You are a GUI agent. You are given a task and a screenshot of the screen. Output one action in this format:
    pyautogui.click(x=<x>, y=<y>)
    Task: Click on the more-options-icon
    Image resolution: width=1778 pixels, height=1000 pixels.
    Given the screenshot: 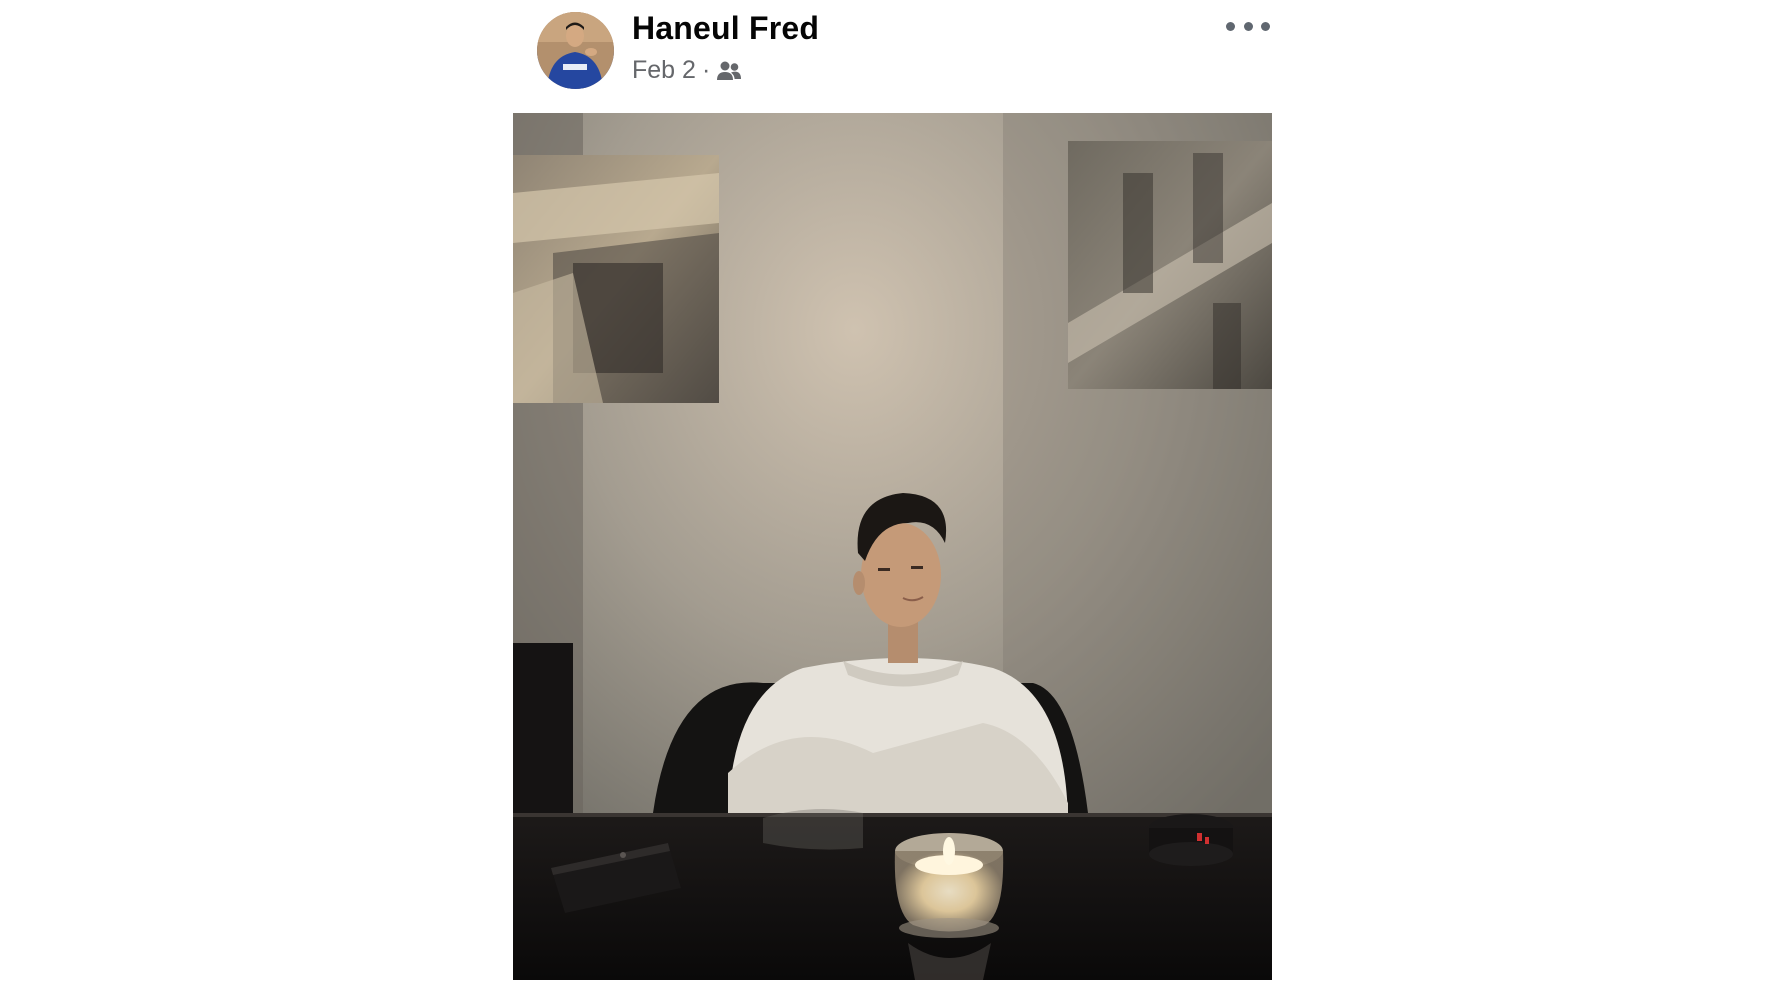 What is the action you would take?
    pyautogui.click(x=1248, y=26)
    